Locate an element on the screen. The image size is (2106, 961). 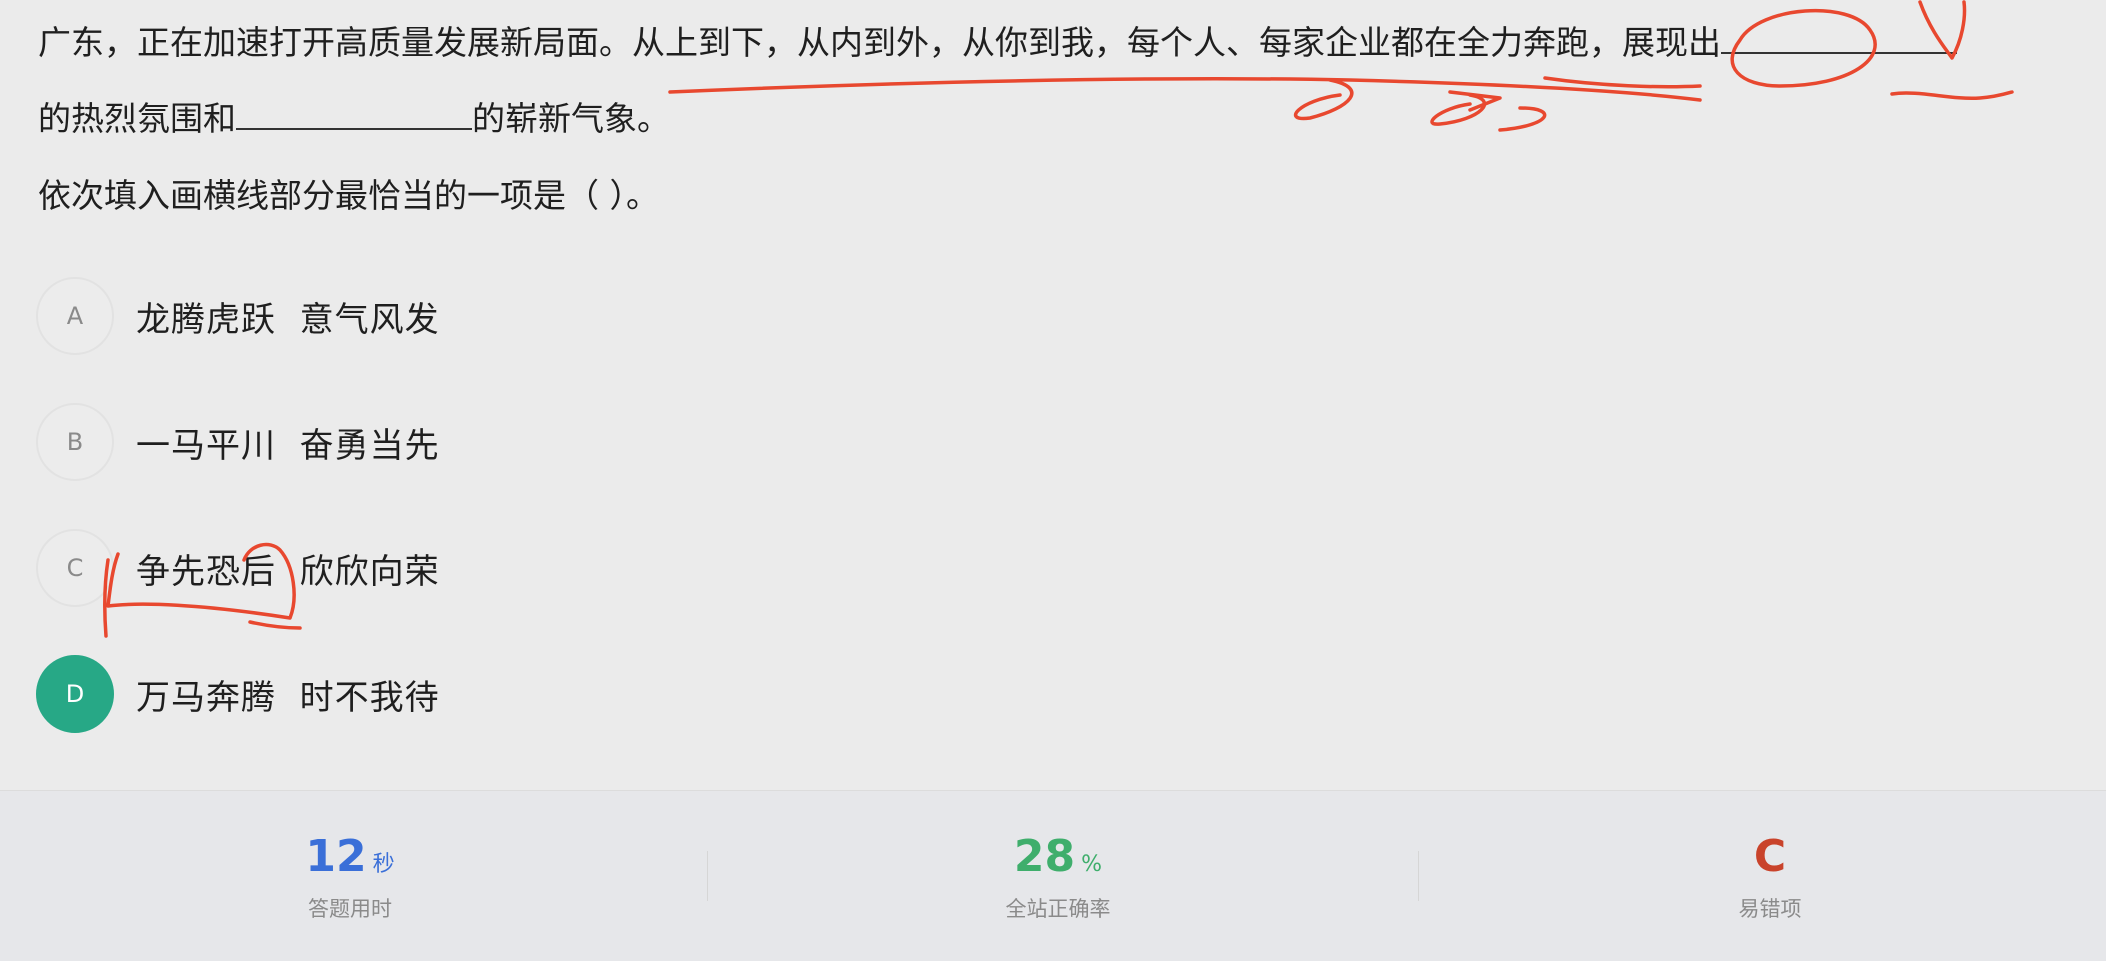
option-a: A 龙腾虎跃 意气风发 is located at coordinates (238, 316).